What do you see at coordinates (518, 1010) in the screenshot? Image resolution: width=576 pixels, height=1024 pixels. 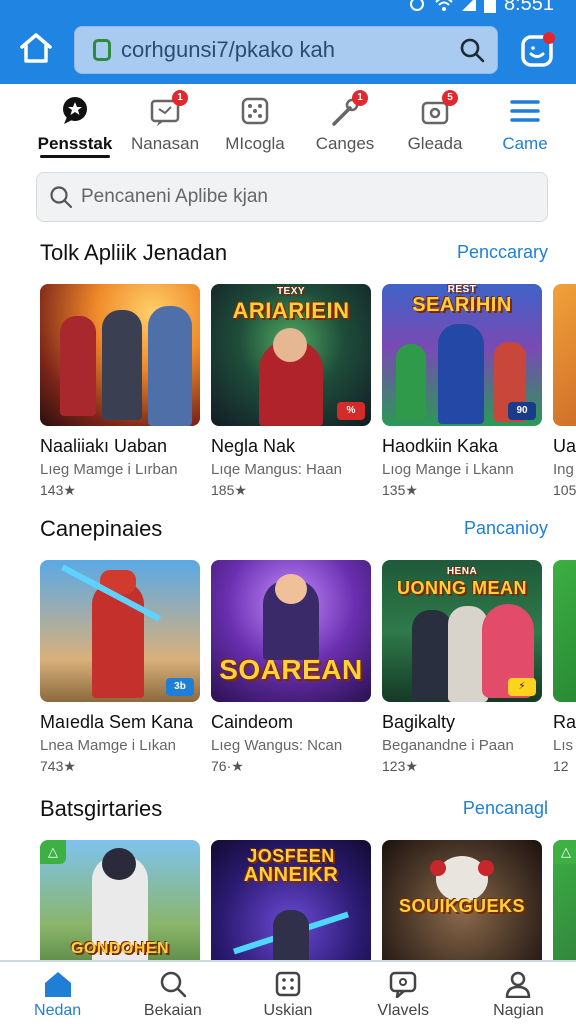 I see `nav-label: Nagian` at bounding box center [518, 1010].